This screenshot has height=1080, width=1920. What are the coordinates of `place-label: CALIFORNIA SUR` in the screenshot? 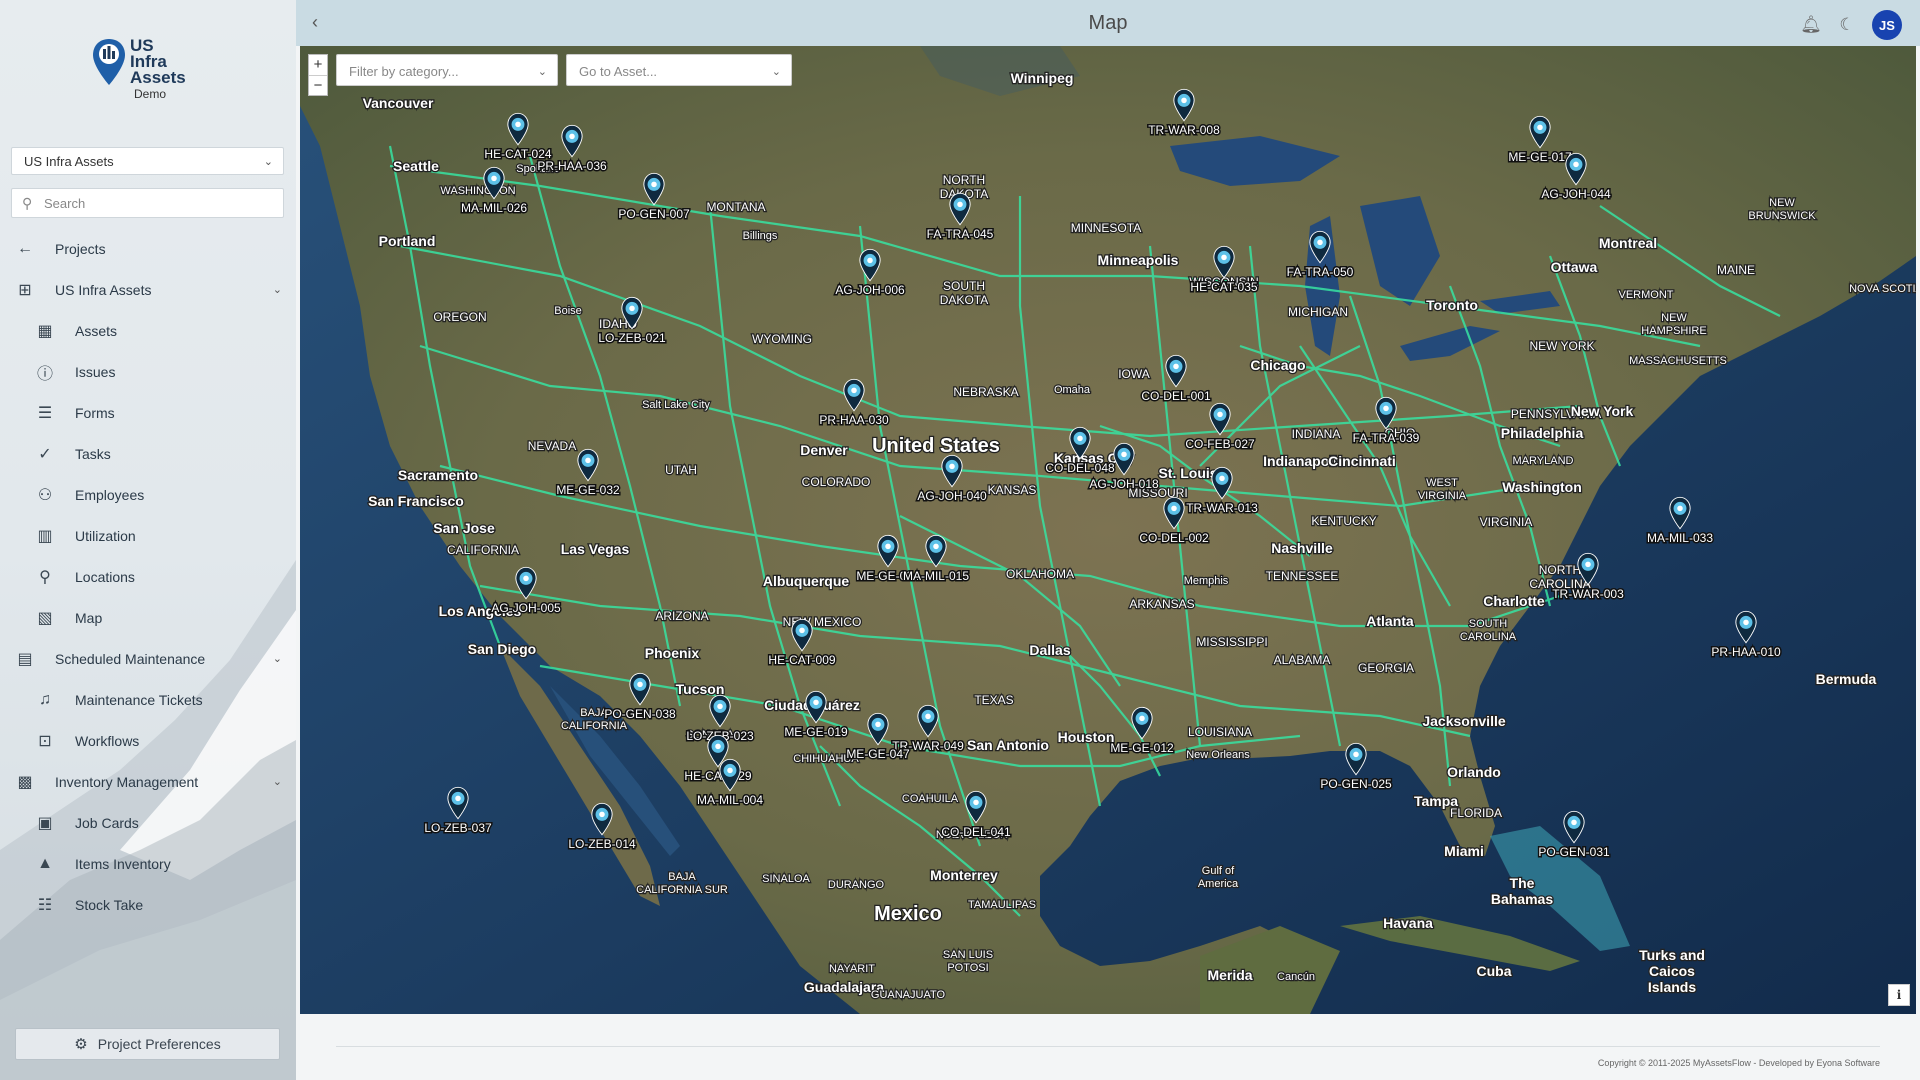 It's located at (682, 890).